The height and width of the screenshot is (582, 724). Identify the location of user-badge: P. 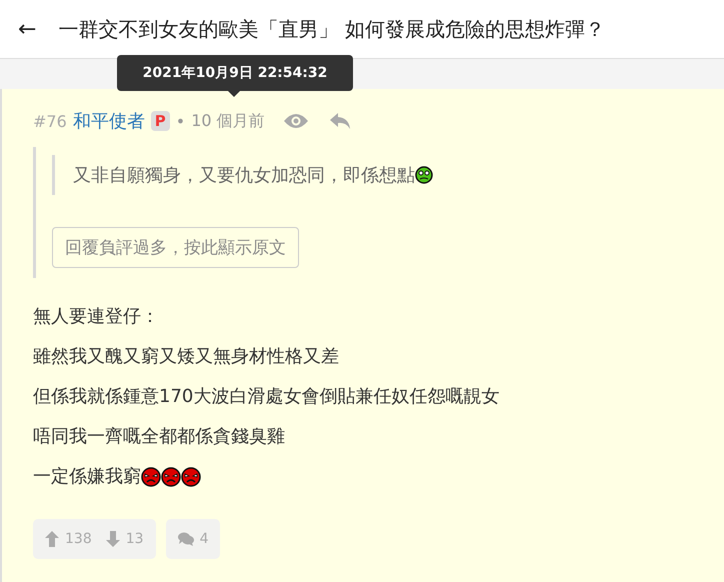
(160, 121).